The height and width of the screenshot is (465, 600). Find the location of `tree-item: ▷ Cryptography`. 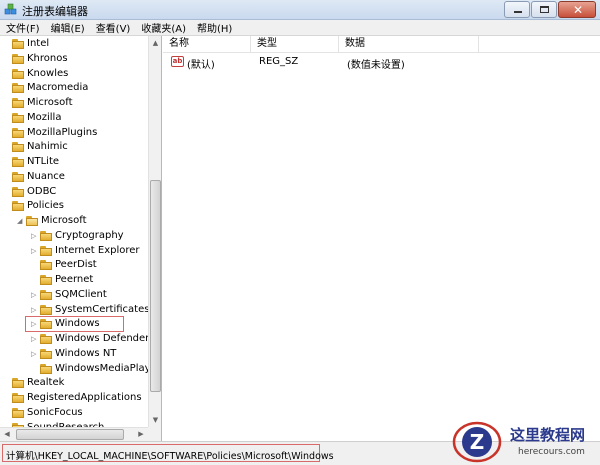

tree-item: ▷ Cryptography is located at coordinates (74, 236).